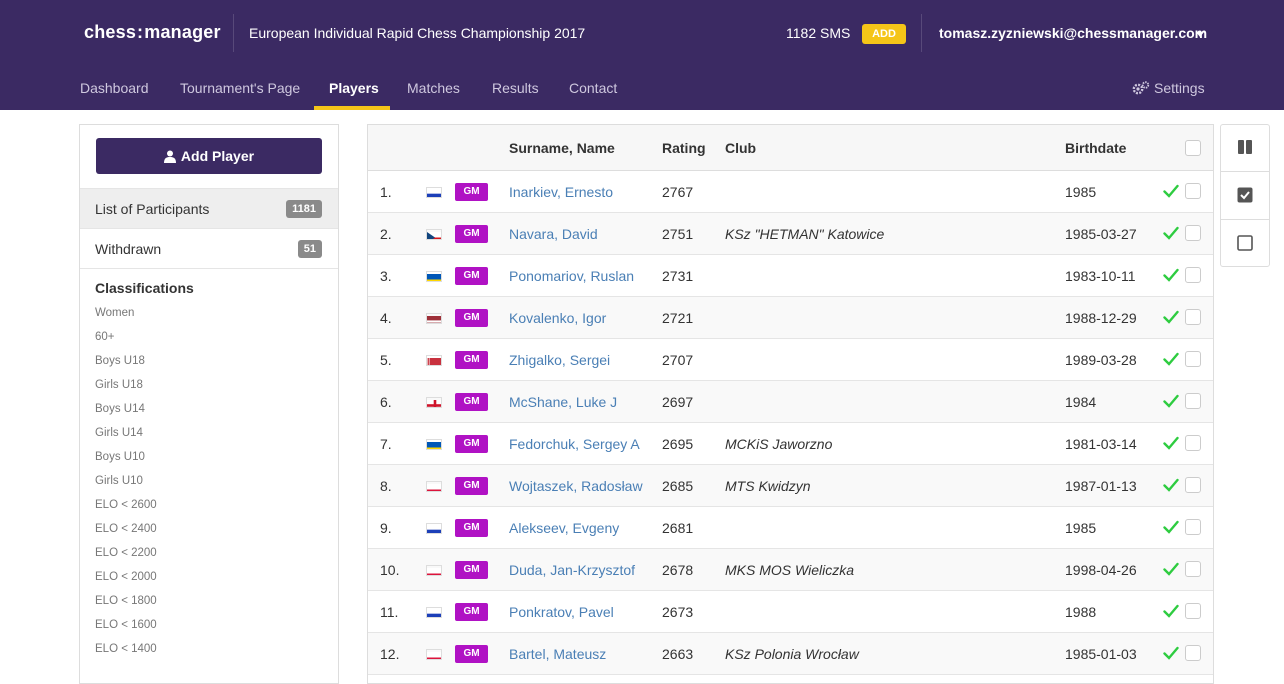 The image size is (1284, 684). Describe the element at coordinates (126, 553) in the screenshot. I see `classification-item: ELO < 2200` at that location.